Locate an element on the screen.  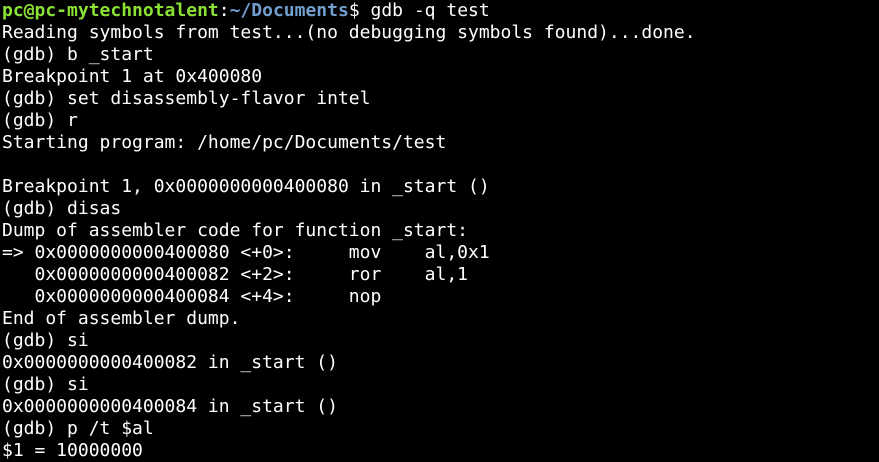
disassembly-line: 0x0000000000400084 <+4>: nop is located at coordinates (192, 296).